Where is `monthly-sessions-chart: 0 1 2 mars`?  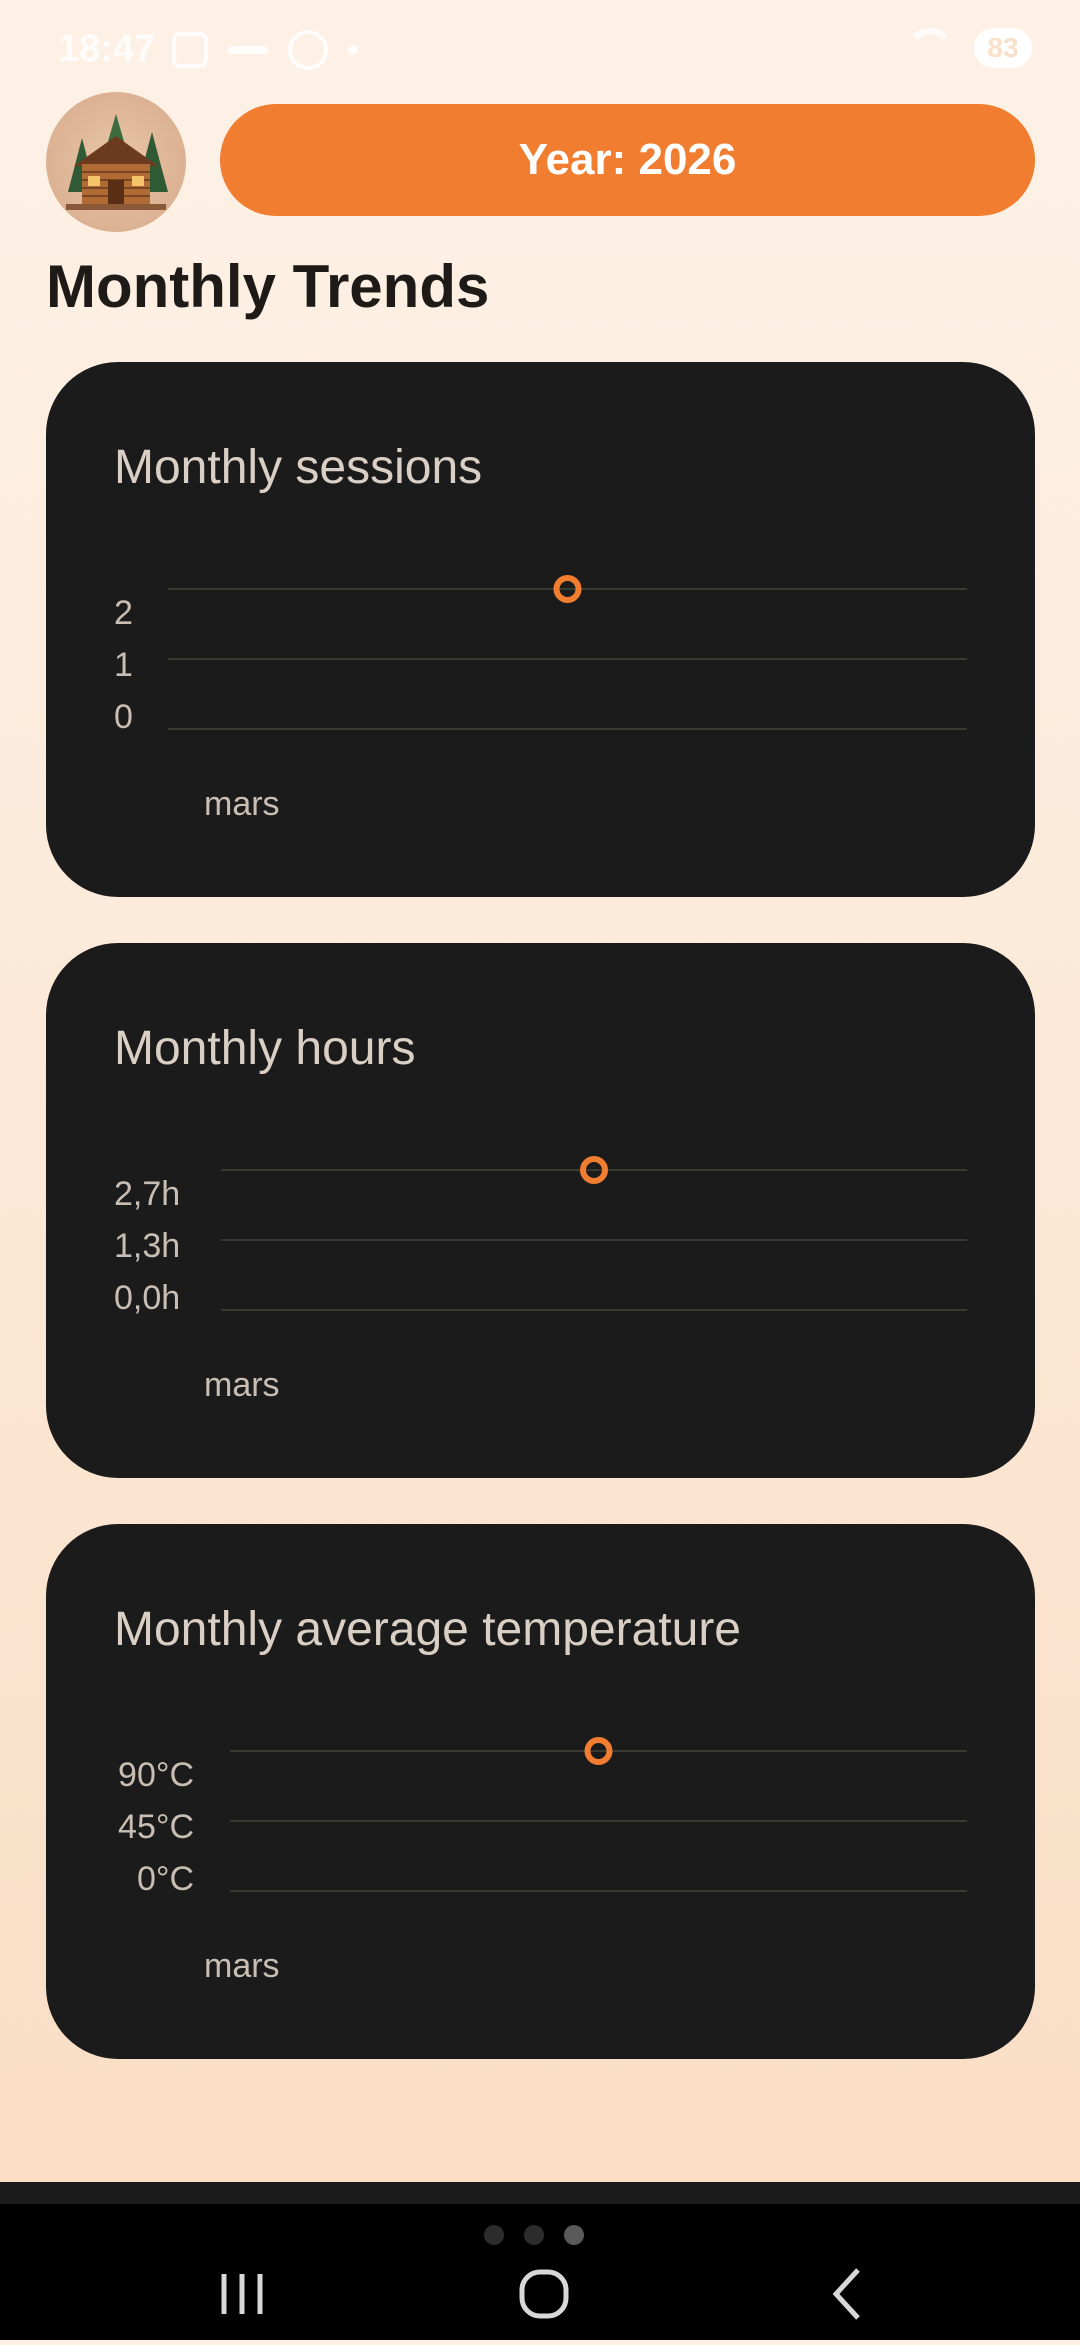
monthly-sessions-chart: 0 1 2 mars is located at coordinates (540, 699).